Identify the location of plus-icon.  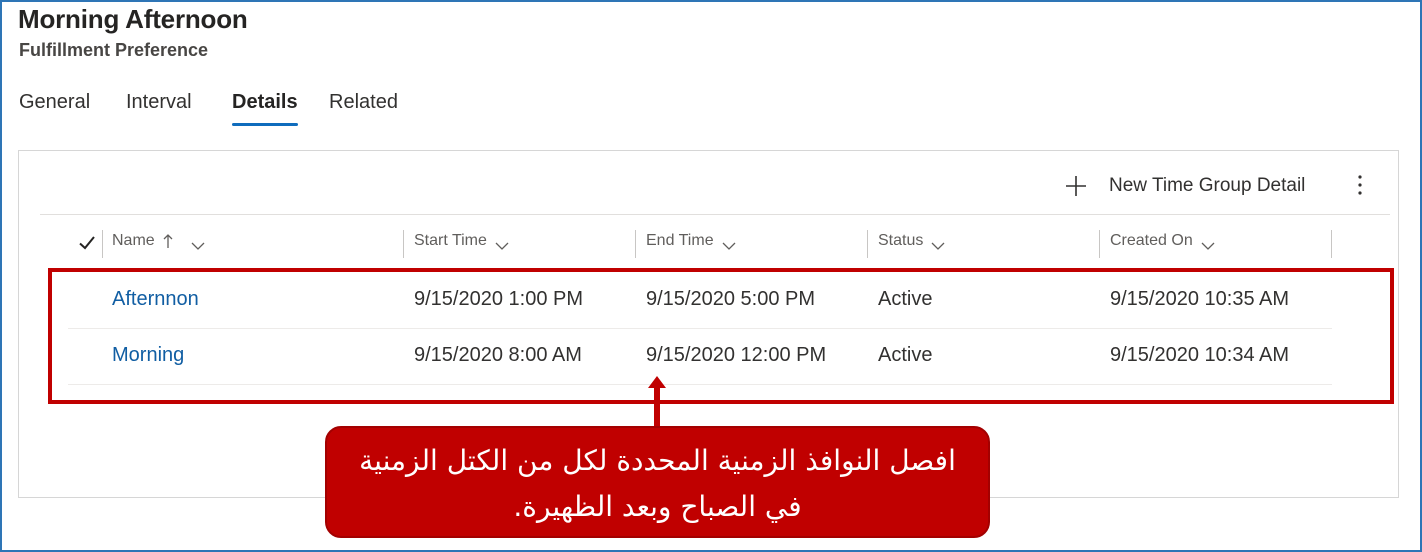
(1076, 186).